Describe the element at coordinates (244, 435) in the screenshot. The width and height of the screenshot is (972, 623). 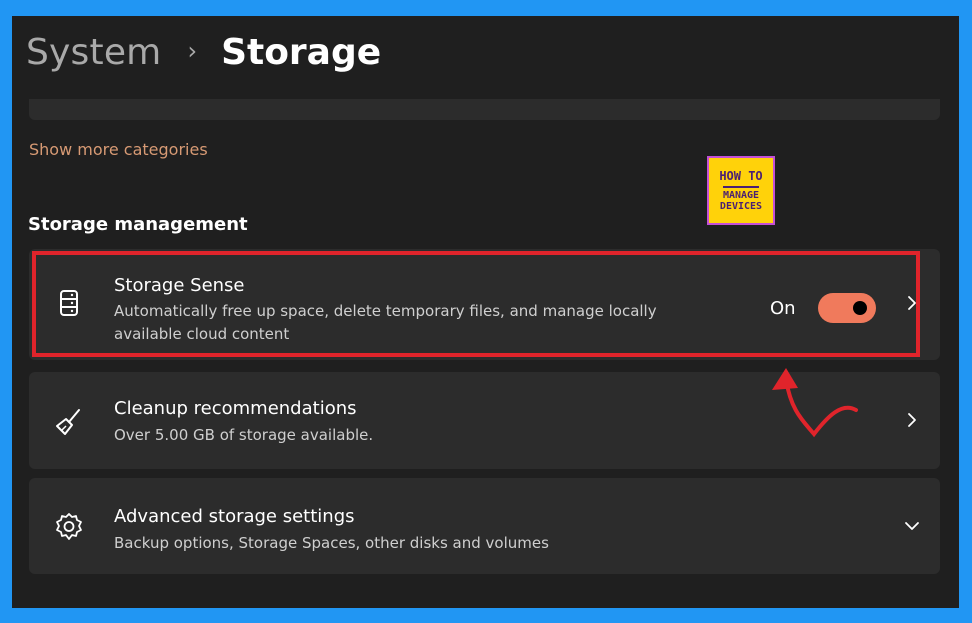
I see `cleanup-recommendations-description: Over 5.00 GB of storage available.` at that location.